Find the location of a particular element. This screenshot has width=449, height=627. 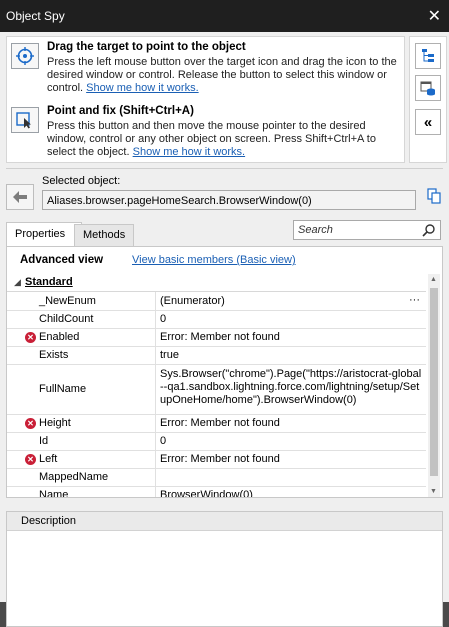

property-row: ✕ Enabled Error: Member not found is located at coordinates (216, 337).